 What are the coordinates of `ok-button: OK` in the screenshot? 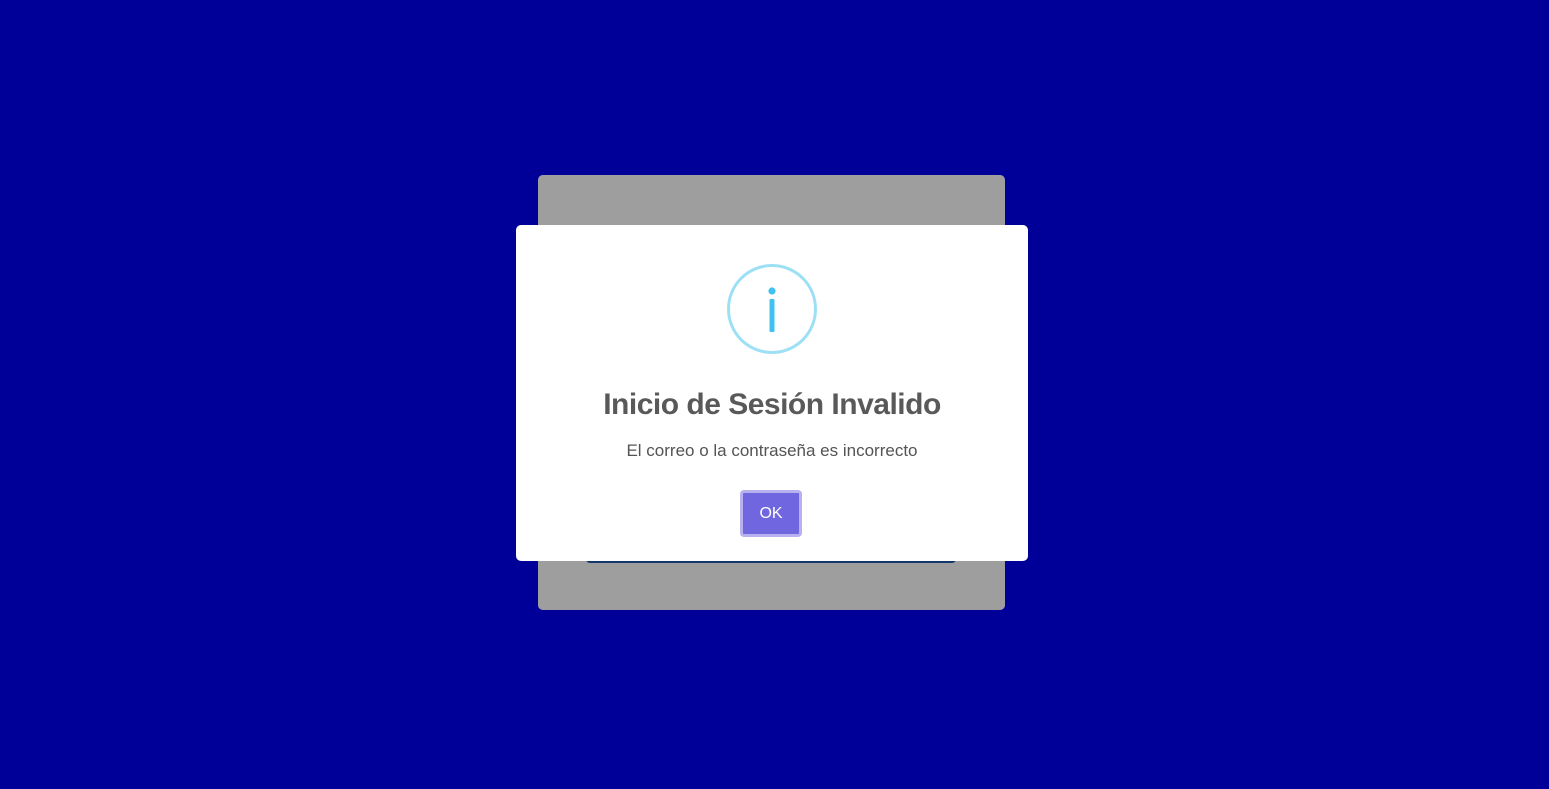 It's located at (771, 513).